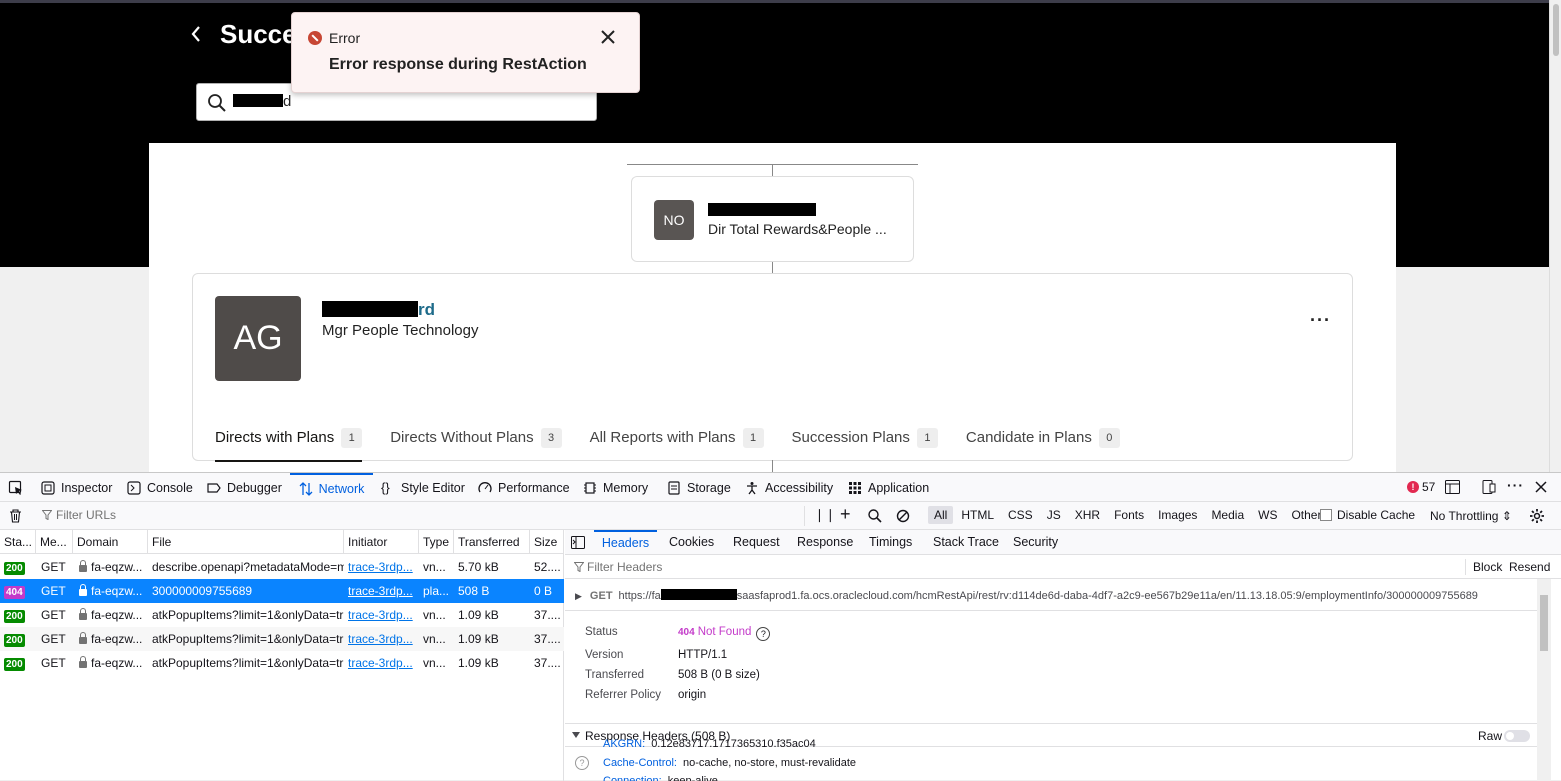 The image size is (1561, 781). I want to click on column-domain: Domain, so click(110, 542).